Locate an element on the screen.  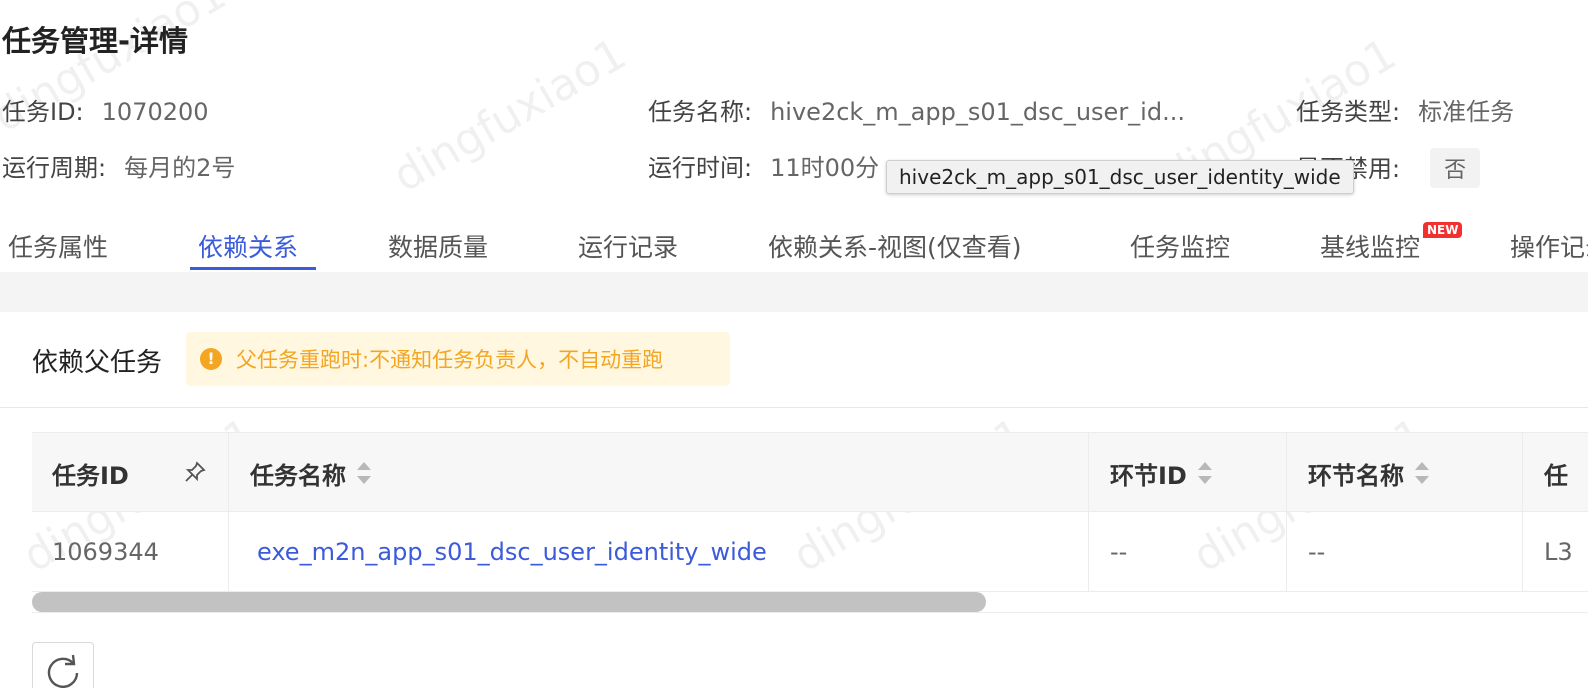
refresh-icon is located at coordinates (63, 671).